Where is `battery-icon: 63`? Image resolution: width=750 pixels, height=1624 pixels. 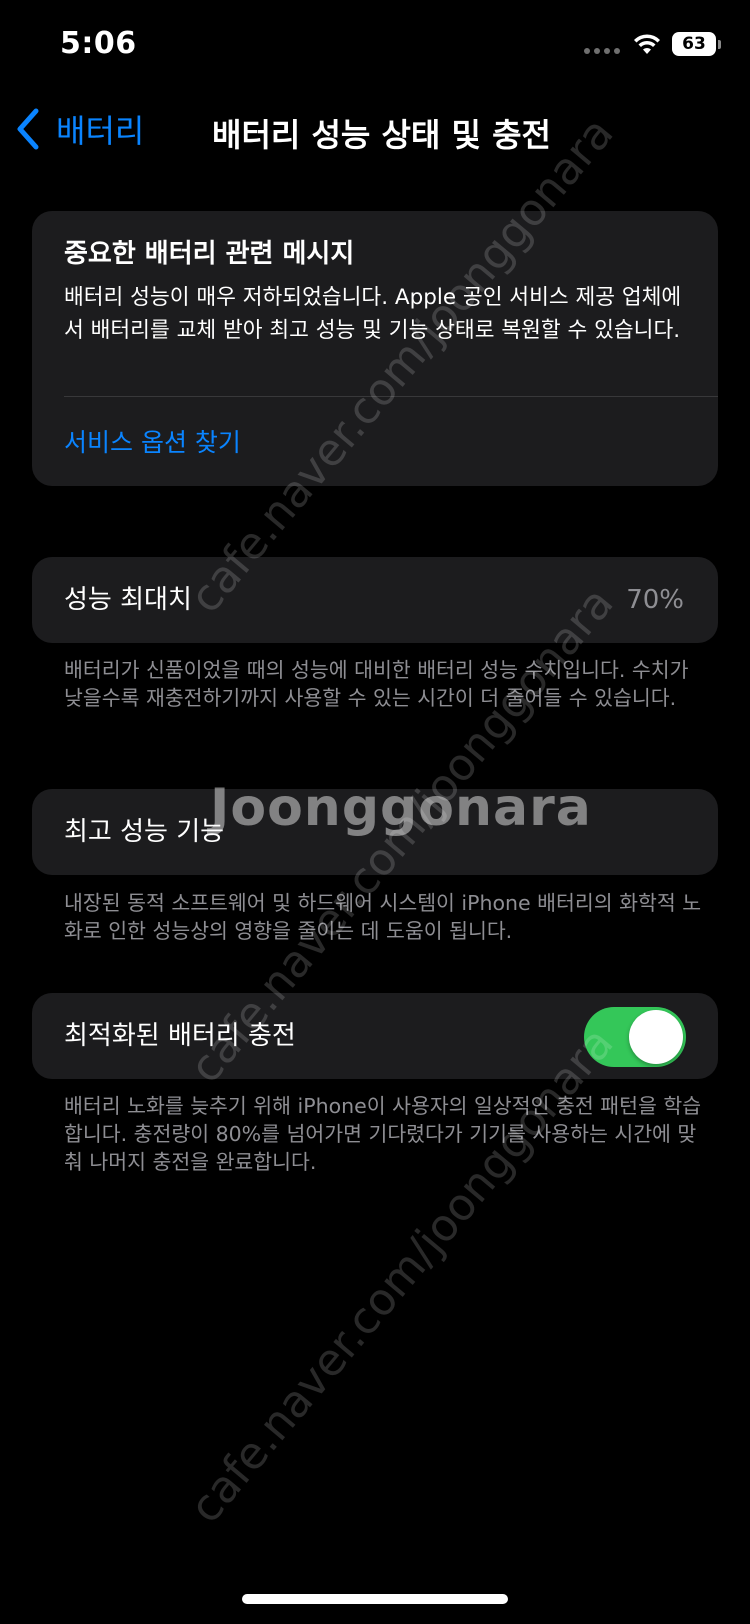 battery-icon: 63 is located at coordinates (694, 44).